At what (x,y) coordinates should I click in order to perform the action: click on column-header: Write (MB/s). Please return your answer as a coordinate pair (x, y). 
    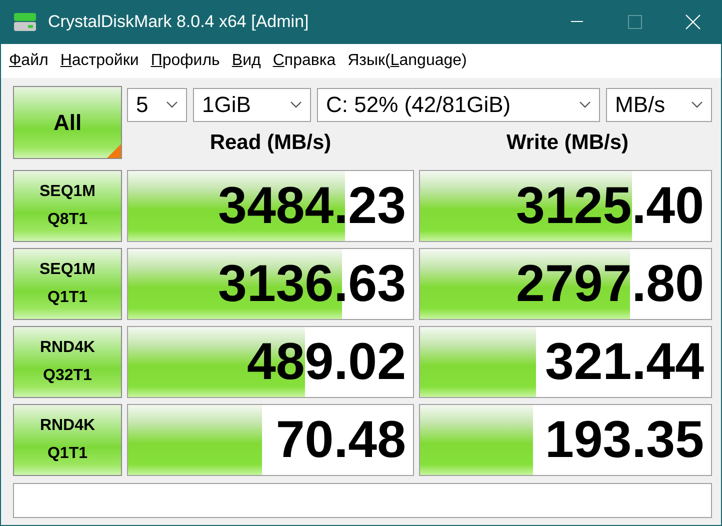
    Looking at the image, I should click on (567, 143).